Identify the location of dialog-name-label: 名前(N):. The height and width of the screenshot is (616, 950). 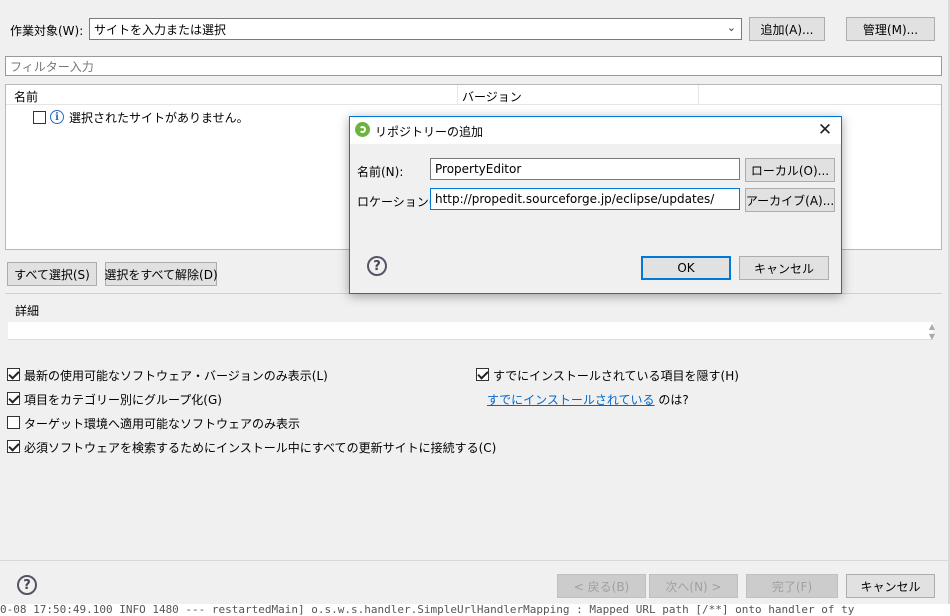
(380, 172).